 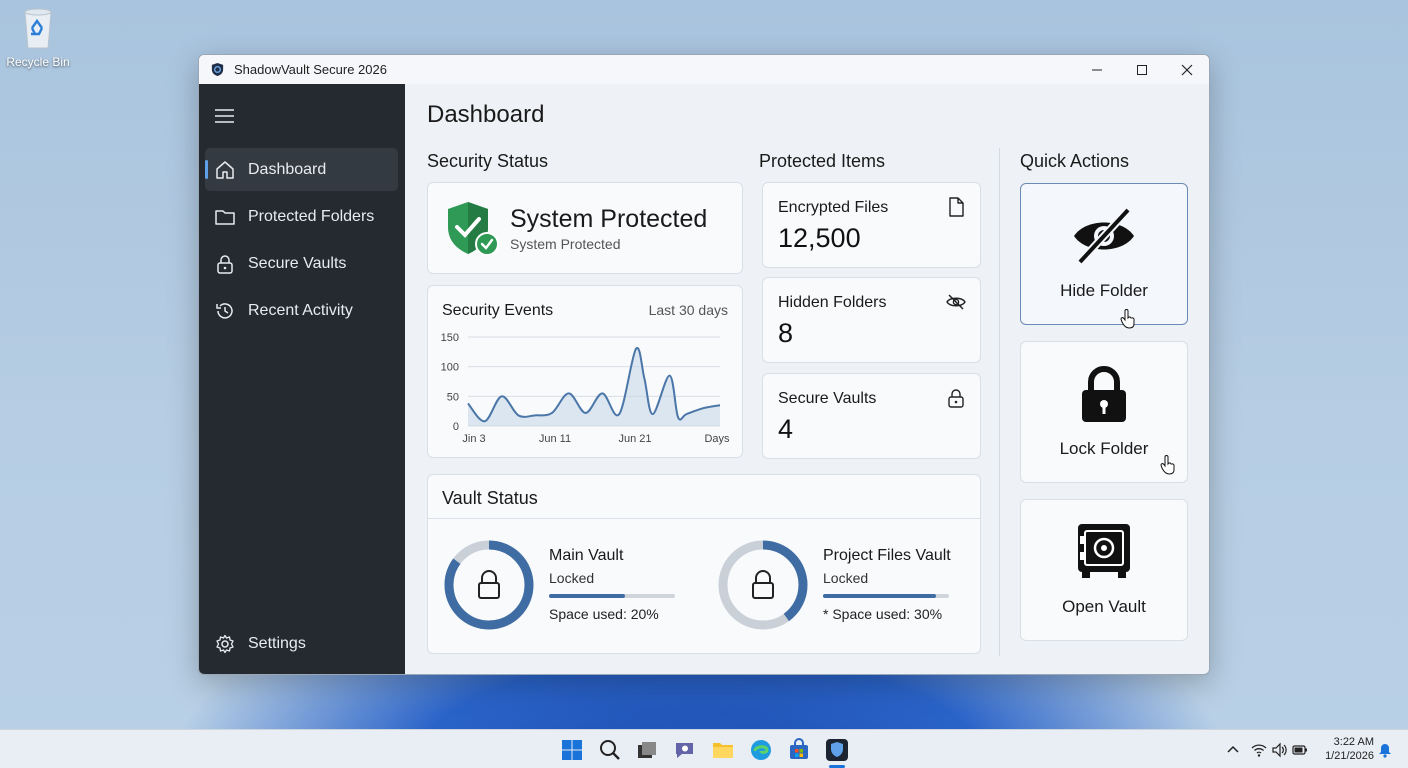 I want to click on vault-space-used: * Space used: 30%, so click(x=883, y=614).